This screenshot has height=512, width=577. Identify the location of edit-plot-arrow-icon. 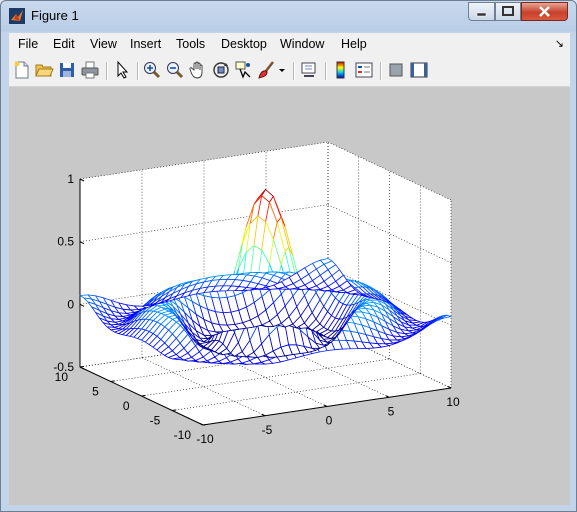
(122, 70).